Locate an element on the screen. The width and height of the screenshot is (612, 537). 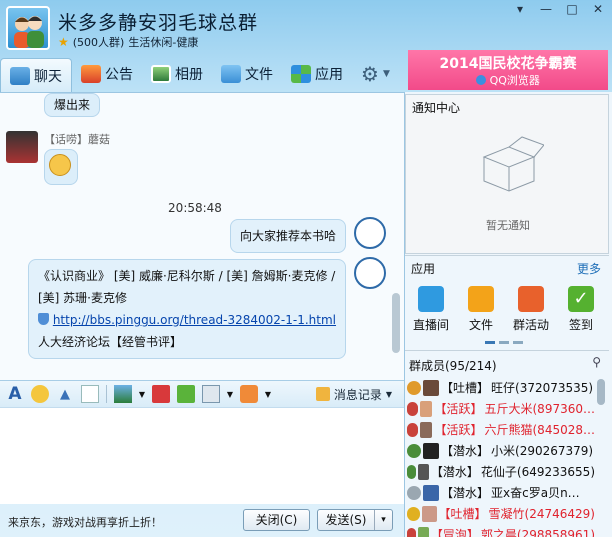
album-icon is located at coordinates (161, 74).